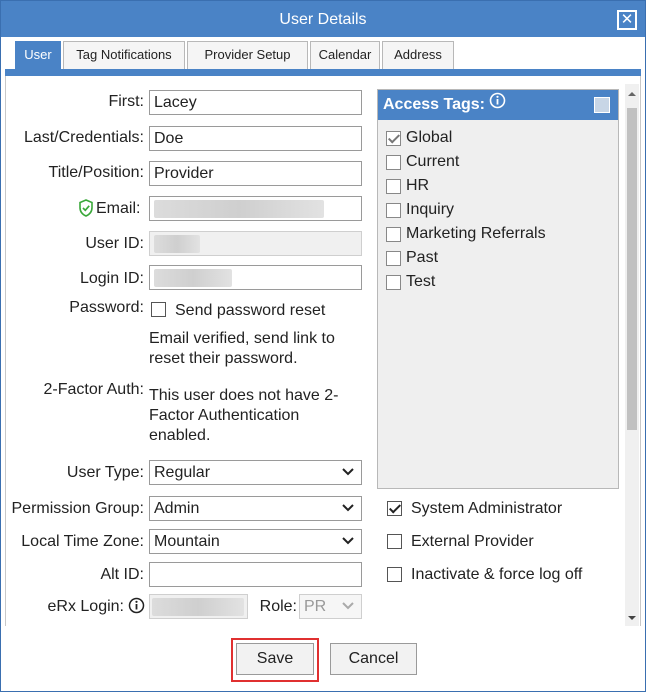  I want to click on first-label: First:, so click(126, 101).